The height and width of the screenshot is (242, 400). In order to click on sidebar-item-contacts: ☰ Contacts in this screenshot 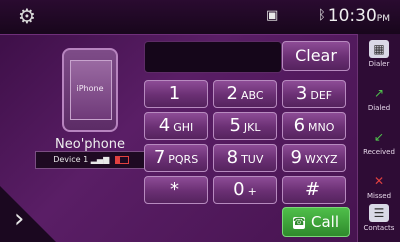, I will do `click(379, 221)`.